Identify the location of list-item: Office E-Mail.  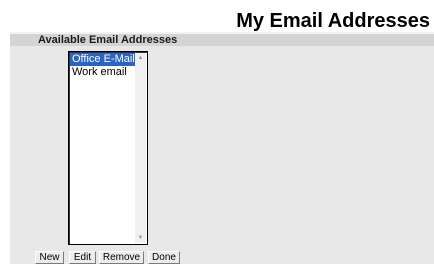
(103, 59).